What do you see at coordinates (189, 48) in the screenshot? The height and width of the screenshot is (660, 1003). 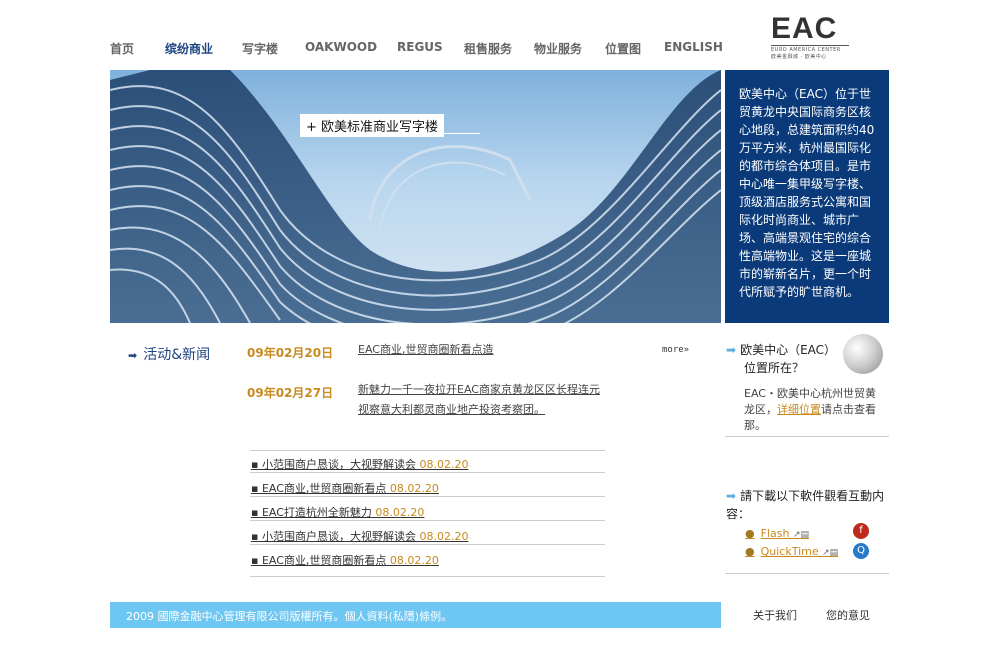 I see `nav-commerce: 缤纷商业` at bounding box center [189, 48].